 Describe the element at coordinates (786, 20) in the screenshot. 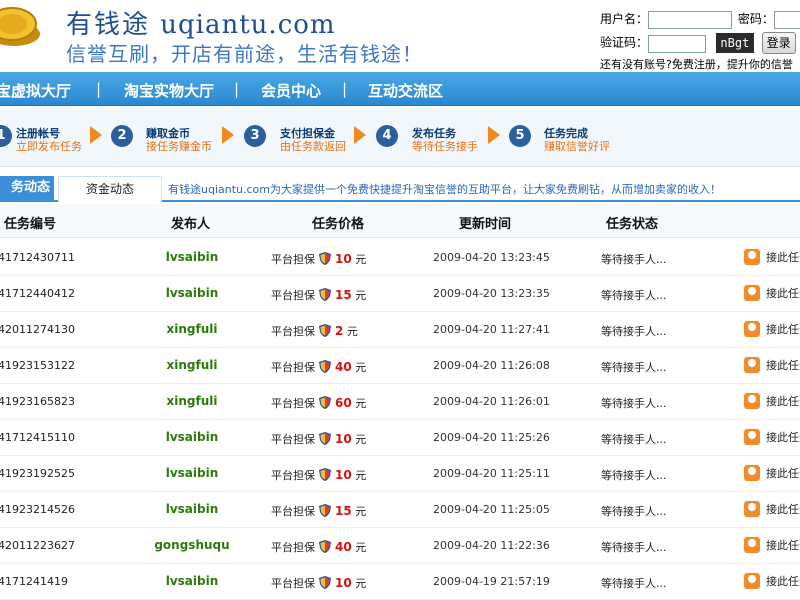

I see `password-input` at that location.